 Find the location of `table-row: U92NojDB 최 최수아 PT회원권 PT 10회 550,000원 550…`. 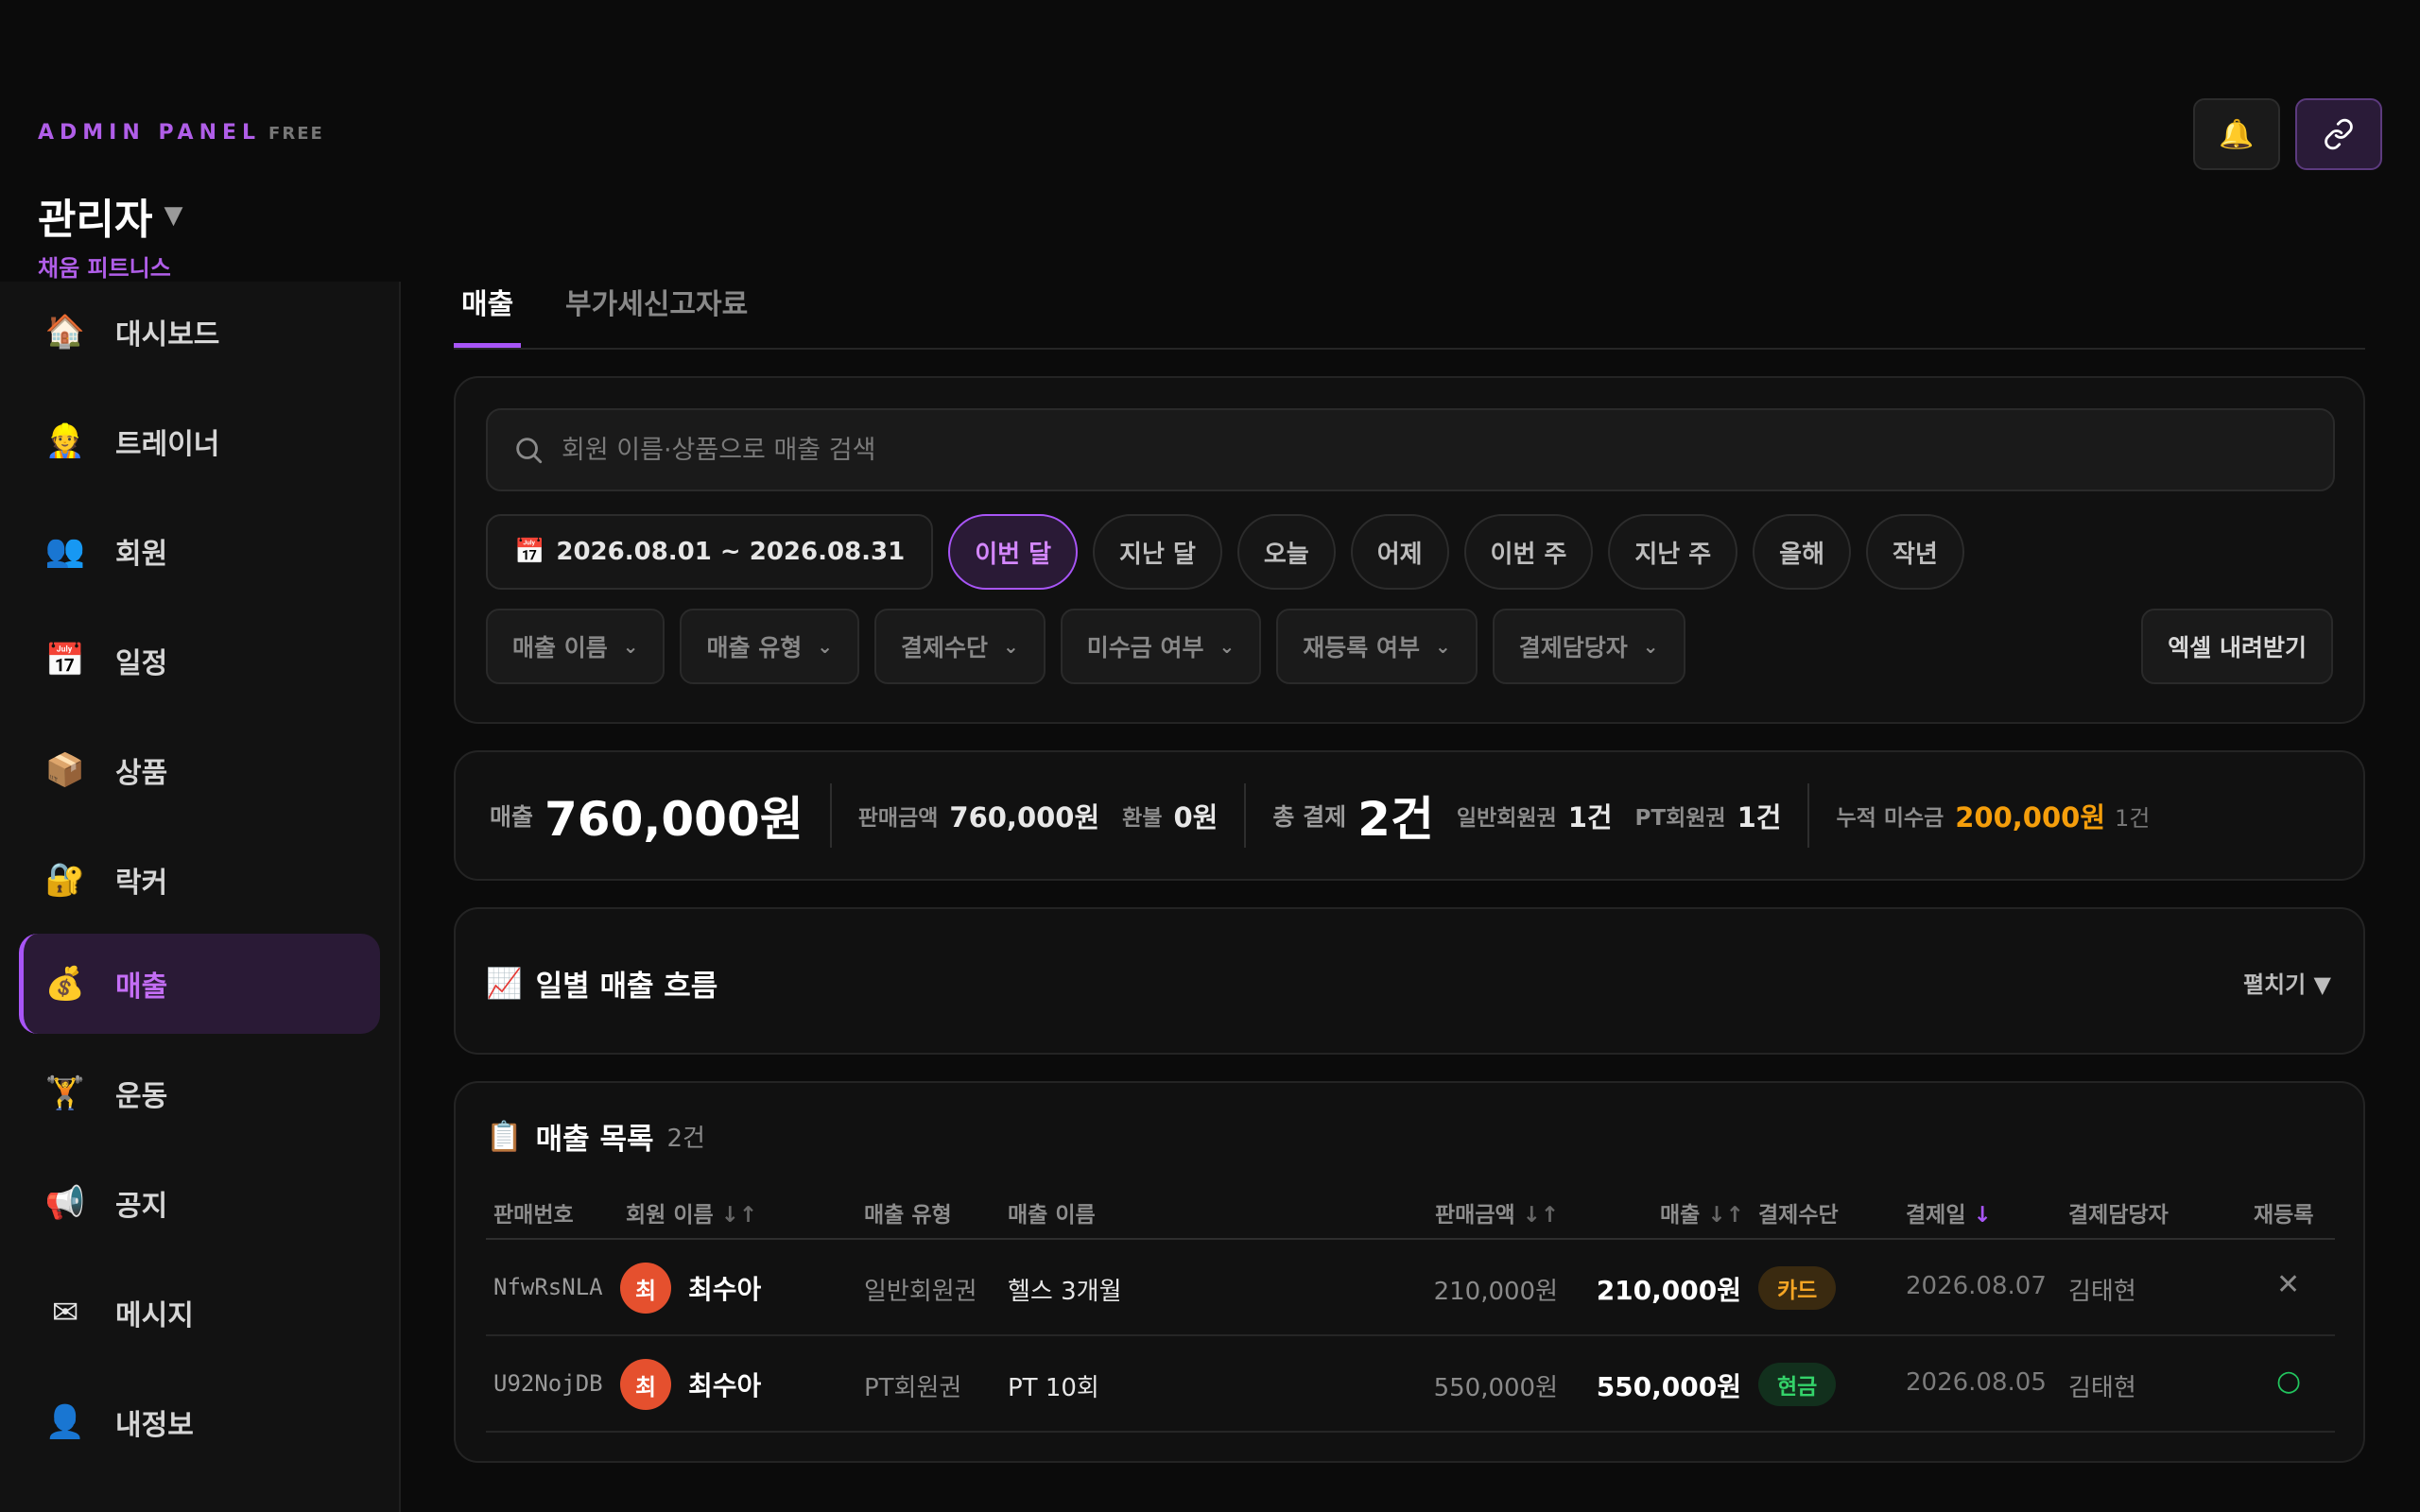

table-row: U92NojDB 최 최수아 PT회원권 PT 10회 550,000원 550… is located at coordinates (1410, 1384).